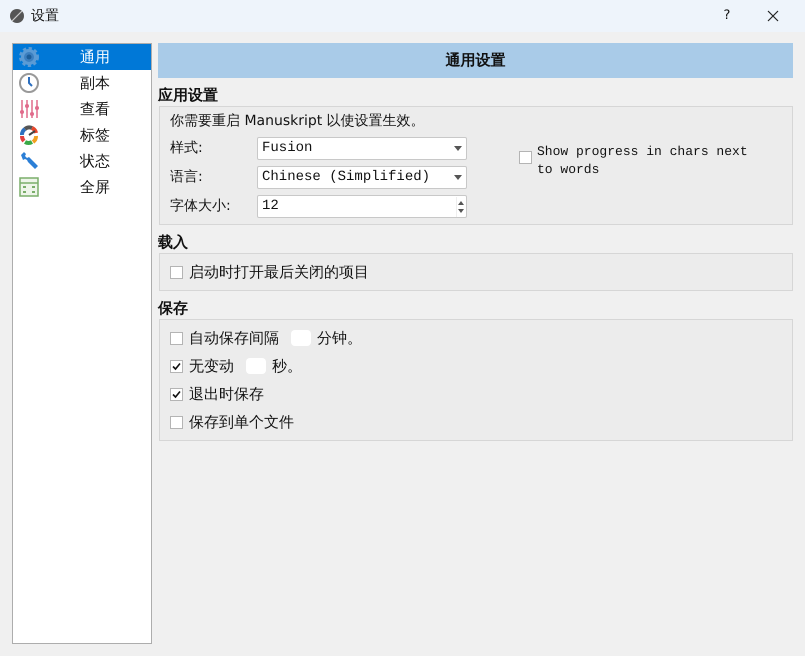  What do you see at coordinates (234, 338) in the screenshot?
I see `checkbox-label: 自动保存间隔` at bounding box center [234, 338].